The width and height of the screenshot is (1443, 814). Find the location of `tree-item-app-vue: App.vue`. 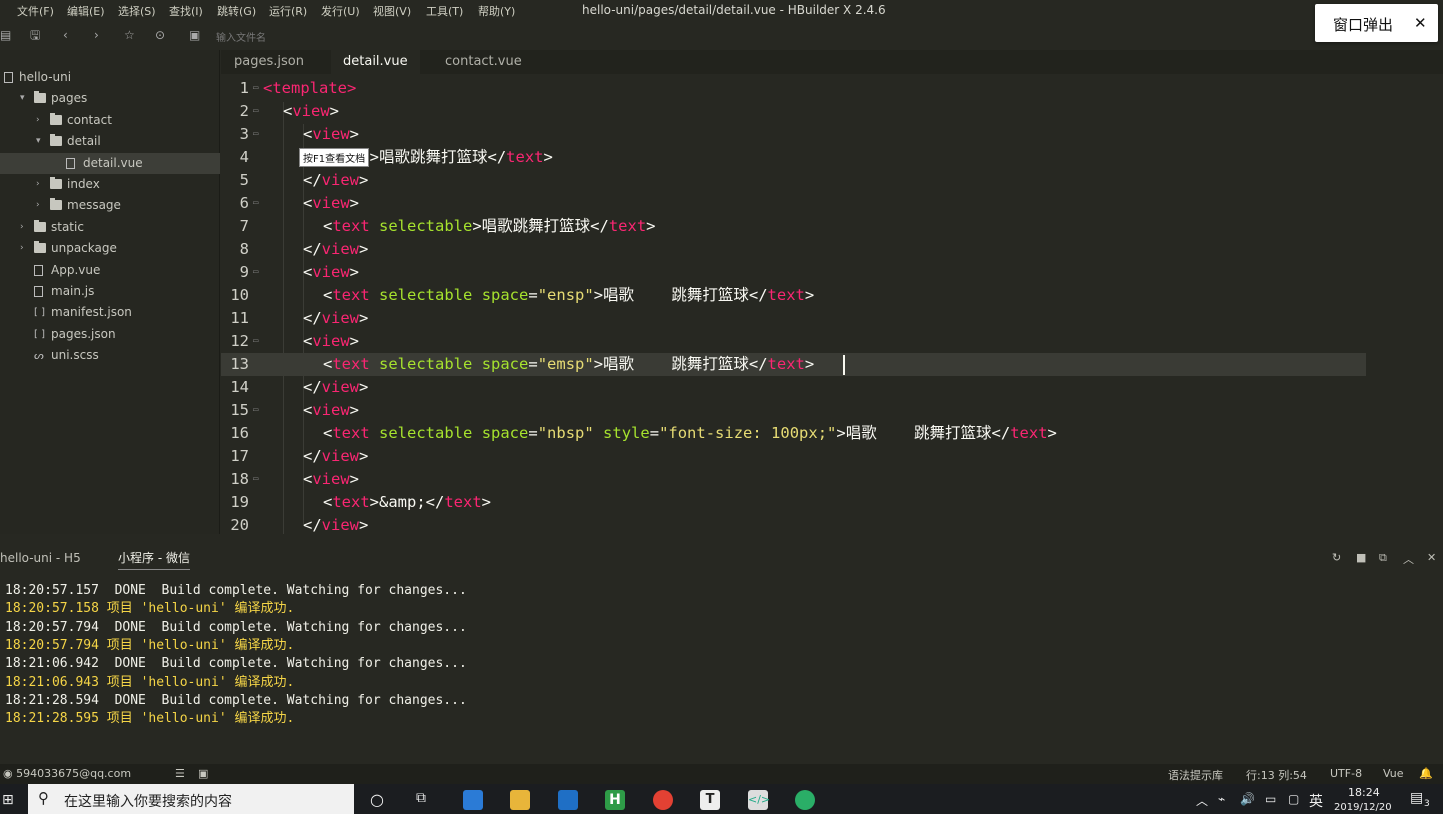

tree-item-app-vue: App.vue is located at coordinates (110, 270).